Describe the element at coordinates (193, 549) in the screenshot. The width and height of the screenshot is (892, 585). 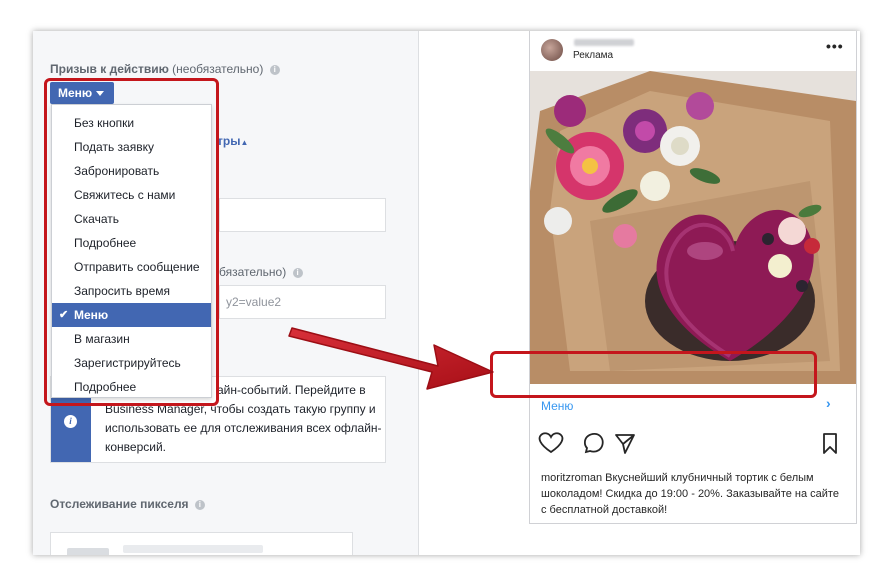
I see `pixel-name` at that location.